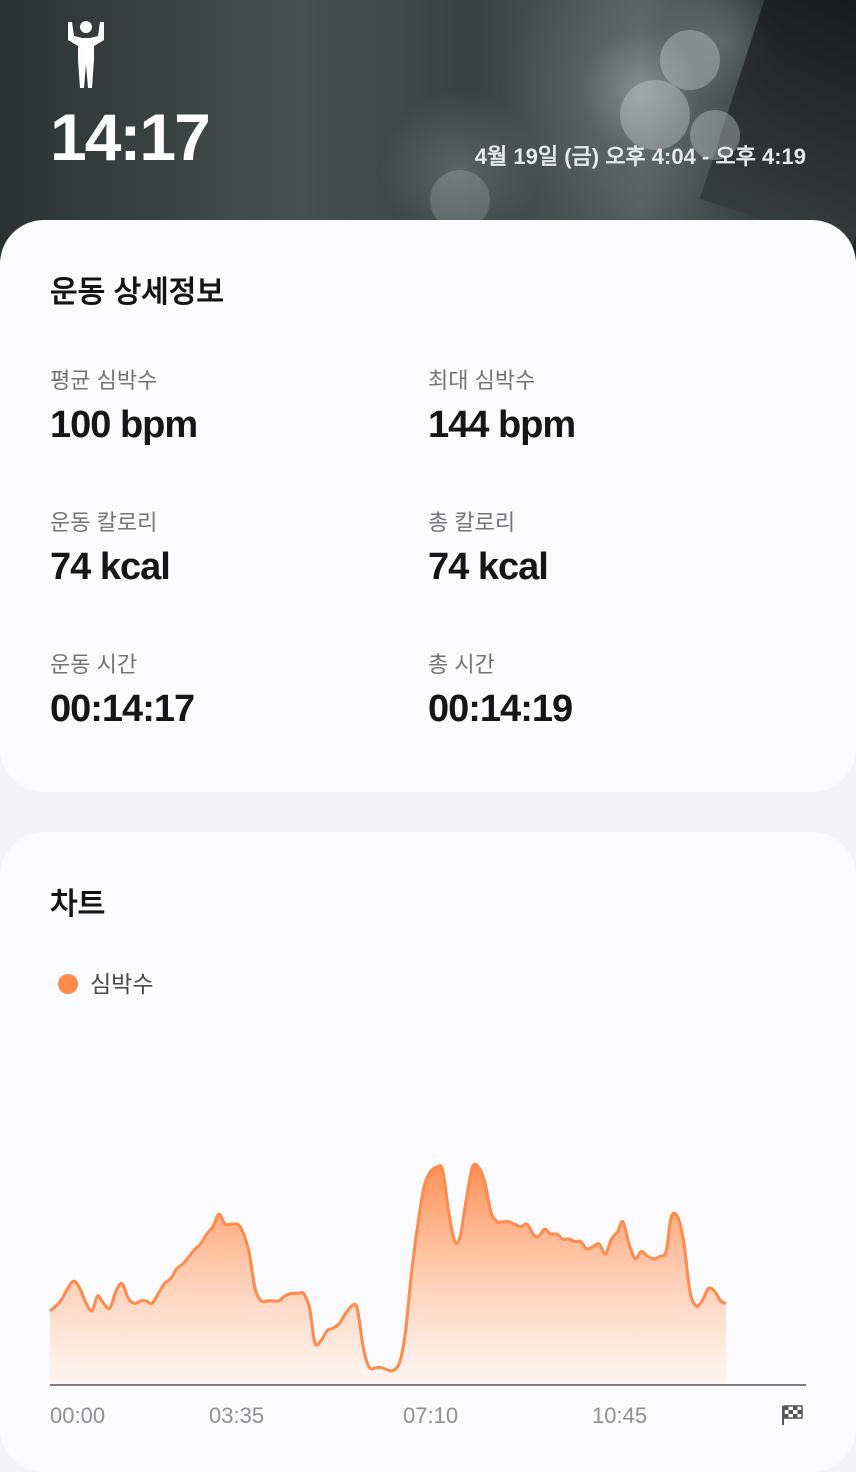  I want to click on workout-duration: 14:17, so click(130, 137).